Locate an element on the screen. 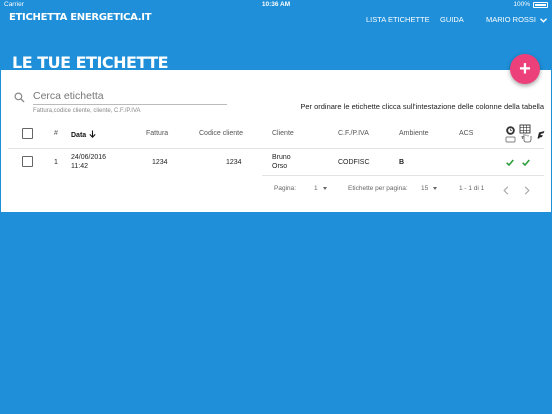 The height and width of the screenshot is (414, 552). page-range: 1 - 1 di 1 is located at coordinates (472, 188).